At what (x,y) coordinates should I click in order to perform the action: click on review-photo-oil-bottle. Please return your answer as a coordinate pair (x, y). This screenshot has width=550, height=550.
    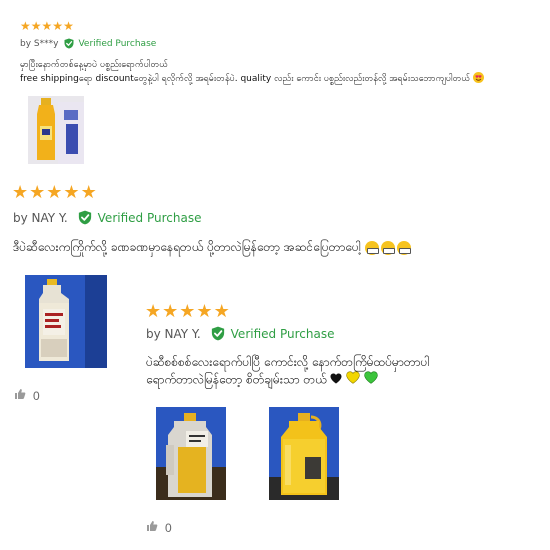
    Looking at the image, I should click on (56, 130).